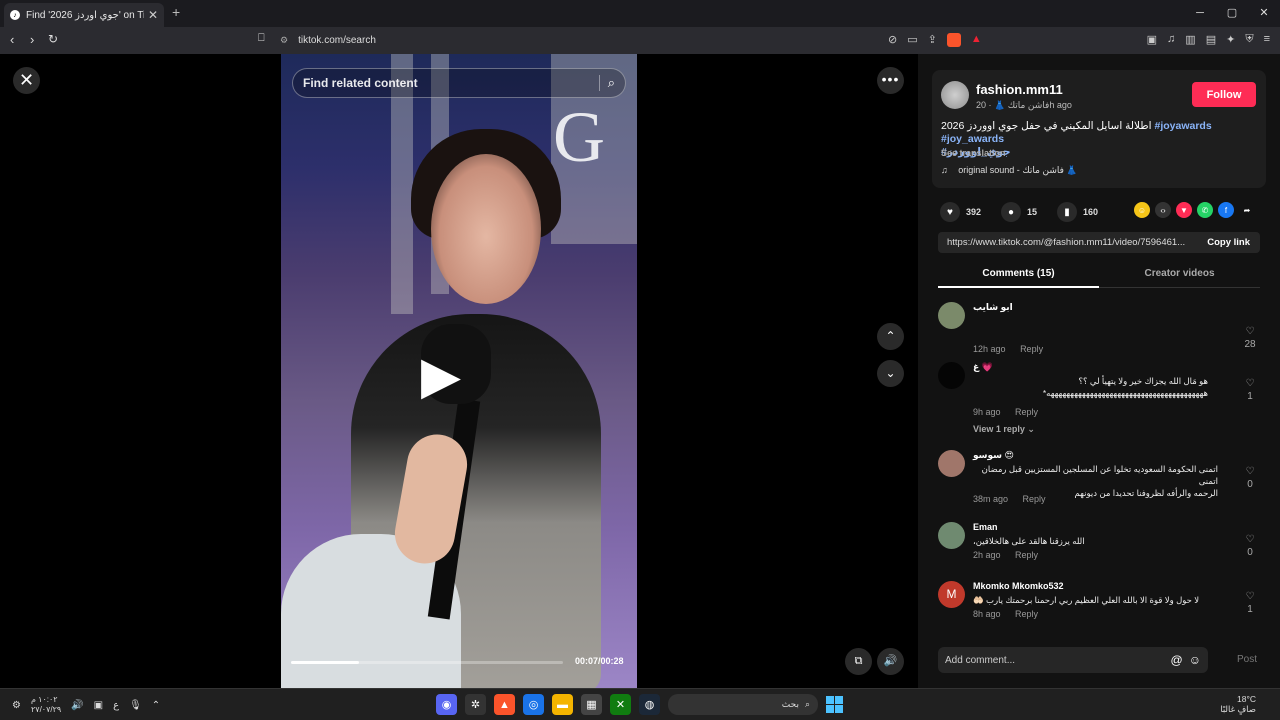  Describe the element at coordinates (84, 15) in the screenshot. I see `browser-tab: ♪ Find 'جوي اوردز 2026' on TikTok ✕` at that location.